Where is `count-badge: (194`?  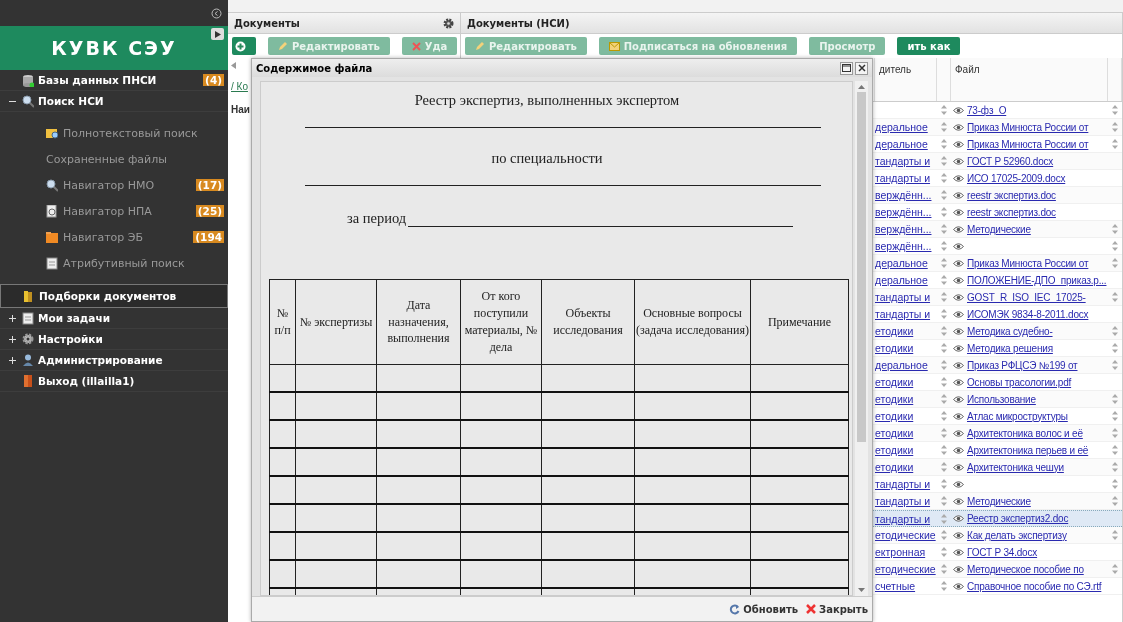
count-badge: (194 is located at coordinates (208, 237).